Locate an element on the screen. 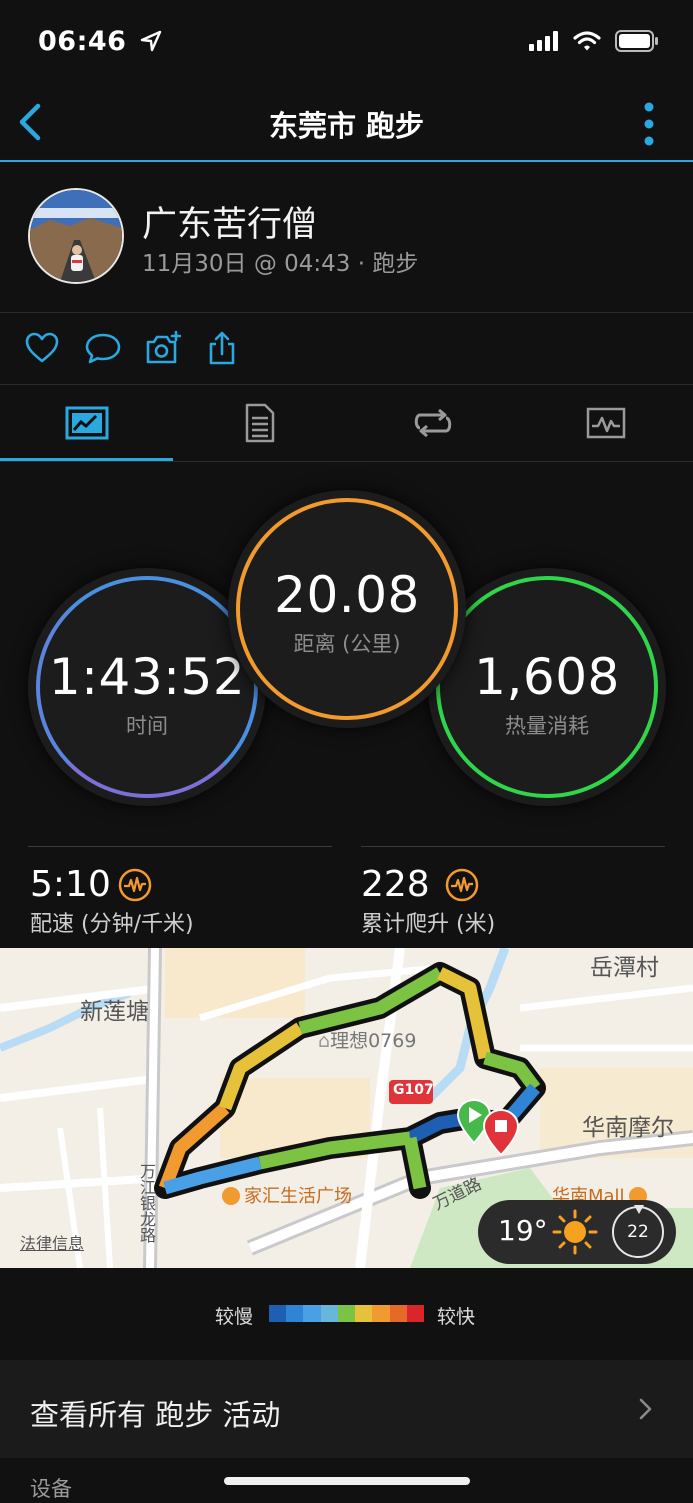 The width and height of the screenshot is (693, 1503). wind-compass: 22 is located at coordinates (638, 1231).